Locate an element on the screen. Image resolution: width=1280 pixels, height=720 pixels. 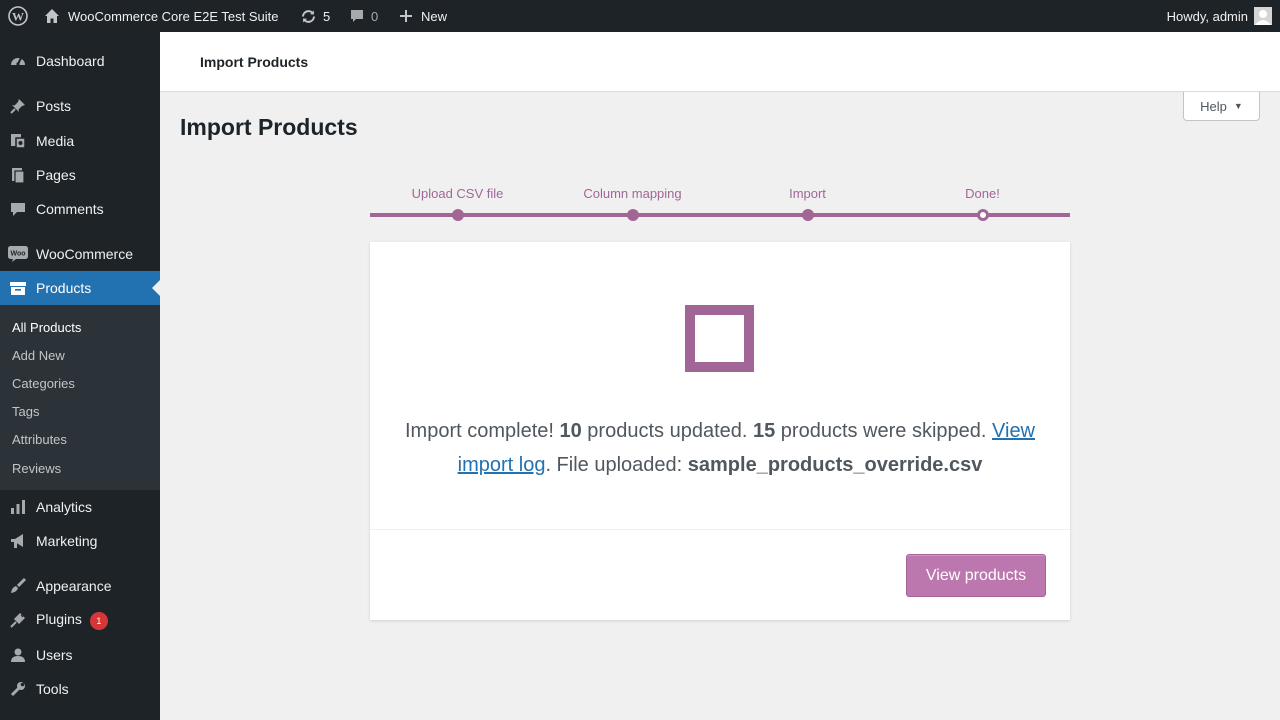
dashboard-icon is located at coordinates (18, 61).